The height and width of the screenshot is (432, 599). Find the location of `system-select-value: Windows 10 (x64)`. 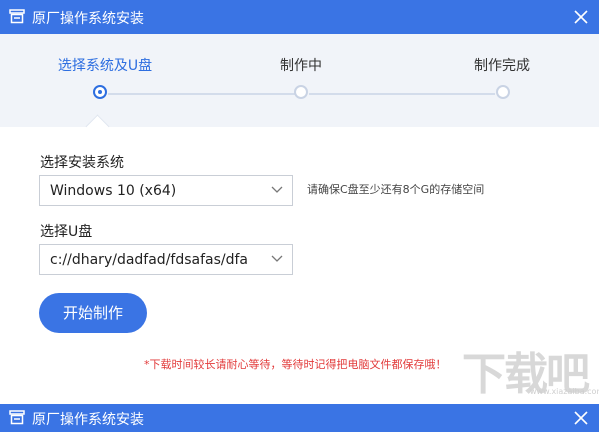

system-select-value: Windows 10 (x64) is located at coordinates (113, 191).